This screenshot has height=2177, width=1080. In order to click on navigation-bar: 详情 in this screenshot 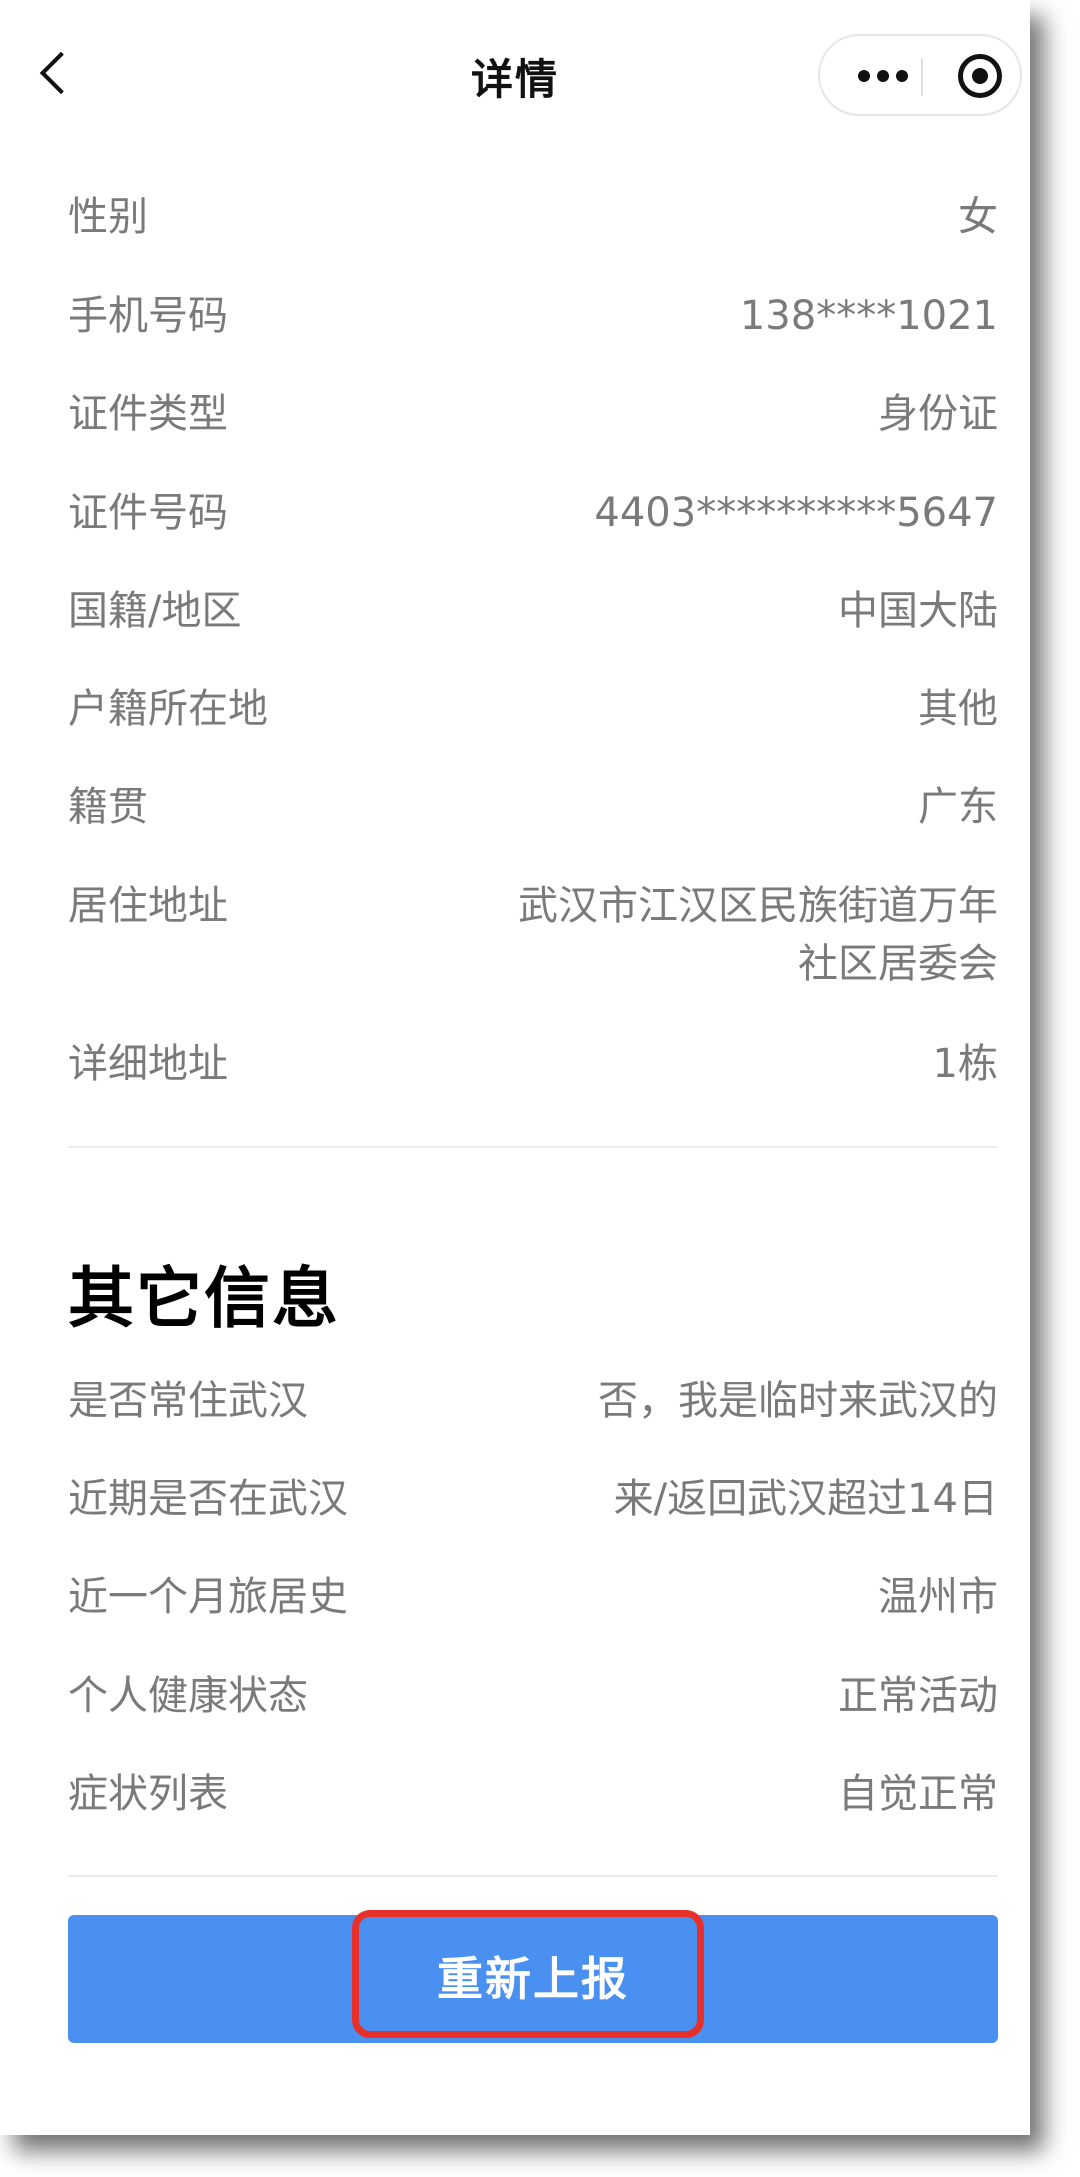, I will do `click(515, 75)`.